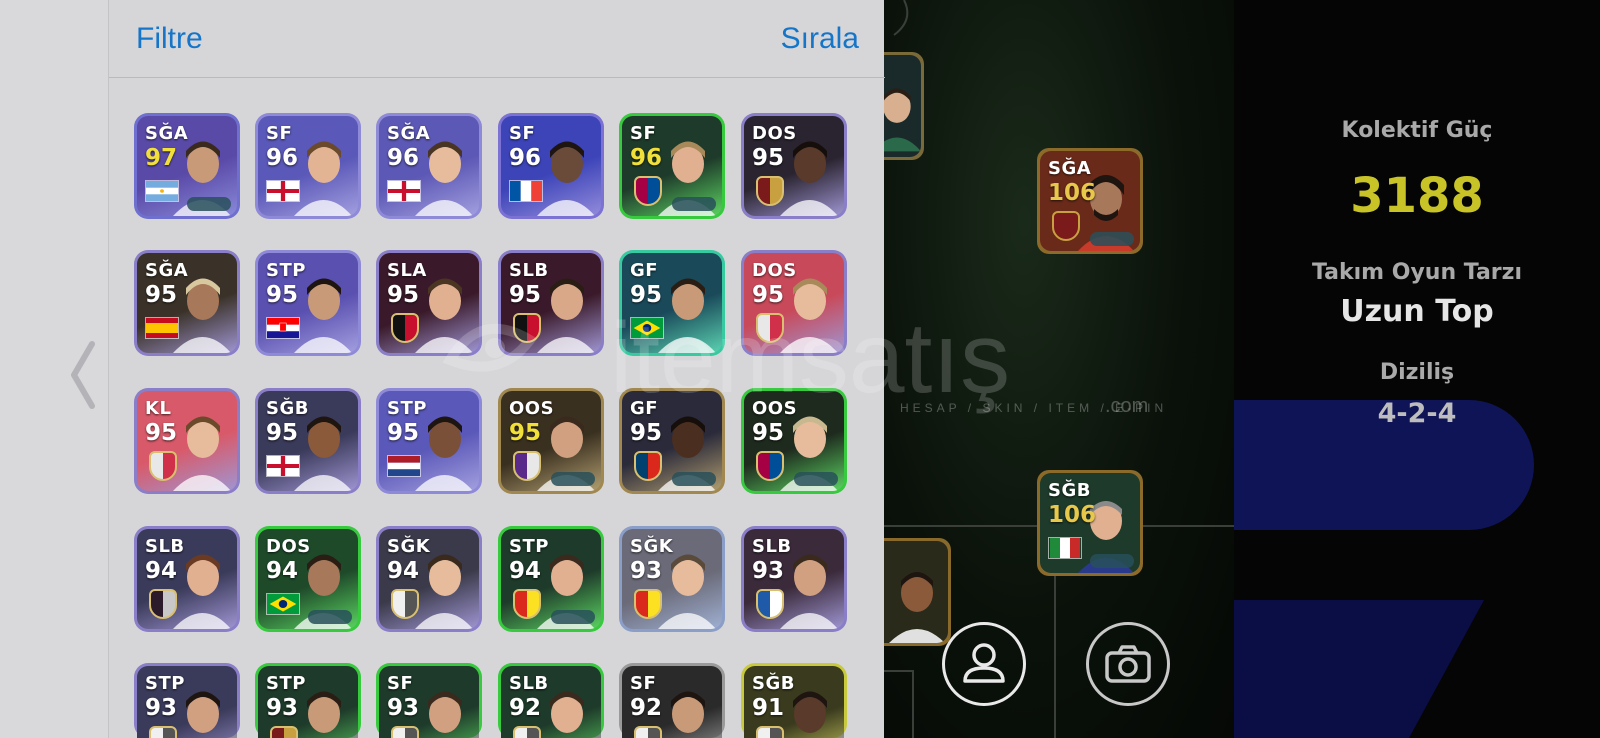  I want to click on player-card: SĞK 94, so click(429, 579).